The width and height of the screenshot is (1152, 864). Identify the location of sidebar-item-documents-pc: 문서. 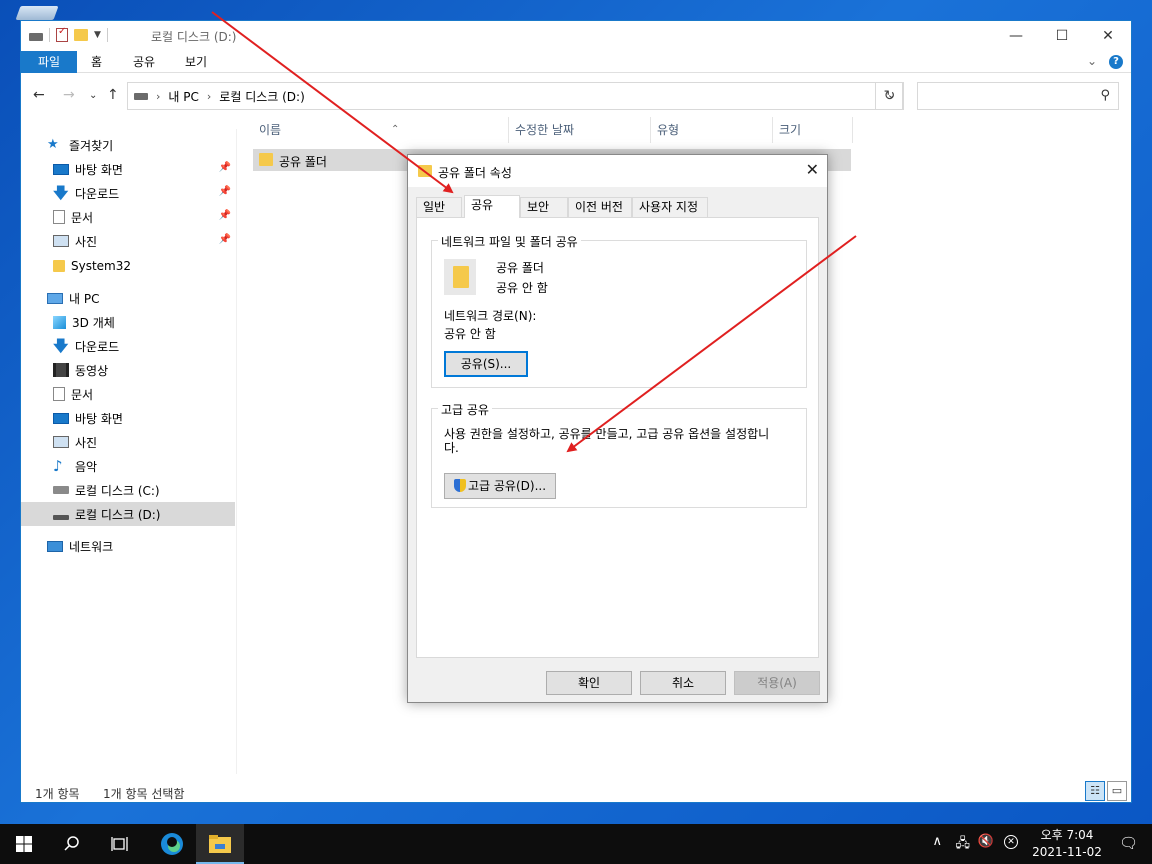
(128, 394).